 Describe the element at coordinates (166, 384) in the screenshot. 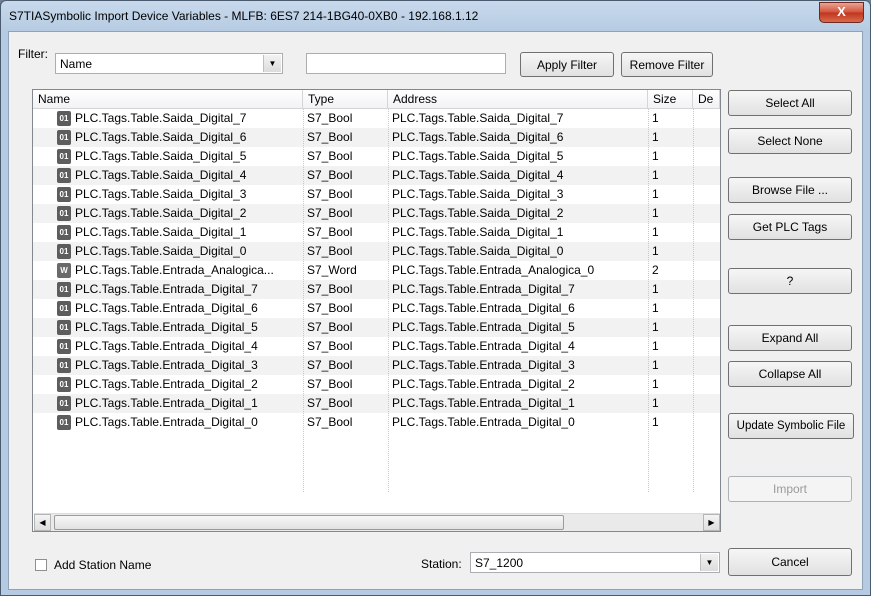

I see `row-name: PLC.Tags.Table.Entrada_Digital_2` at that location.